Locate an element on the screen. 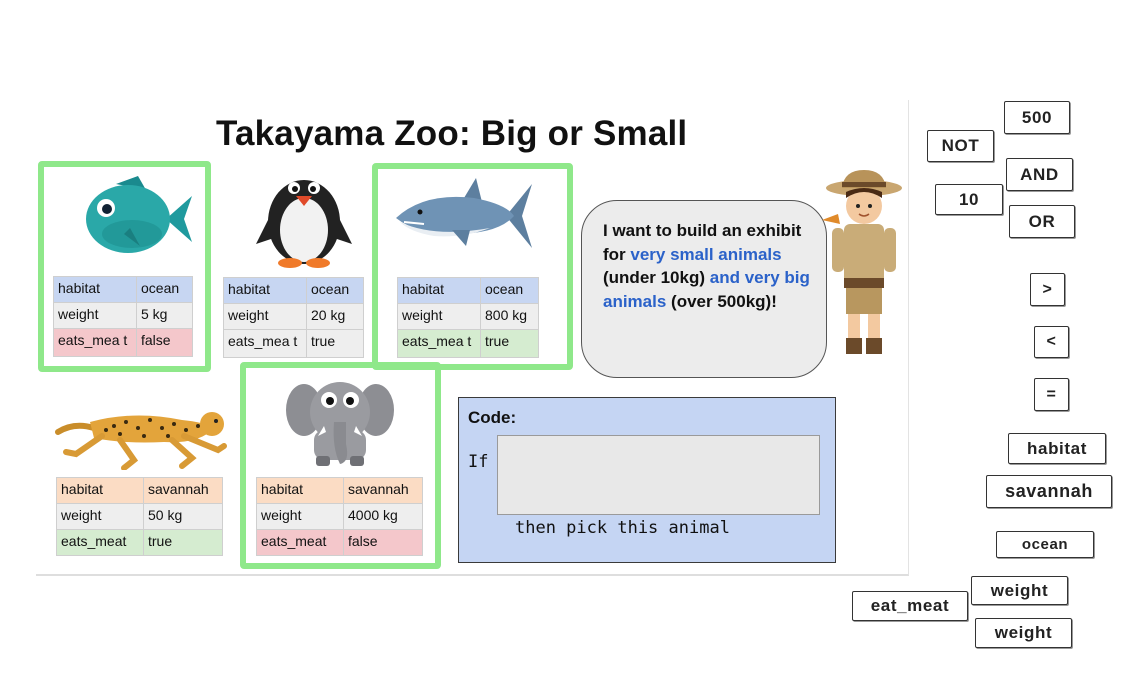 The height and width of the screenshot is (696, 1148). fish-stats-table: habitat ocean weight 5 kg eats_mea t false is located at coordinates (123, 316).